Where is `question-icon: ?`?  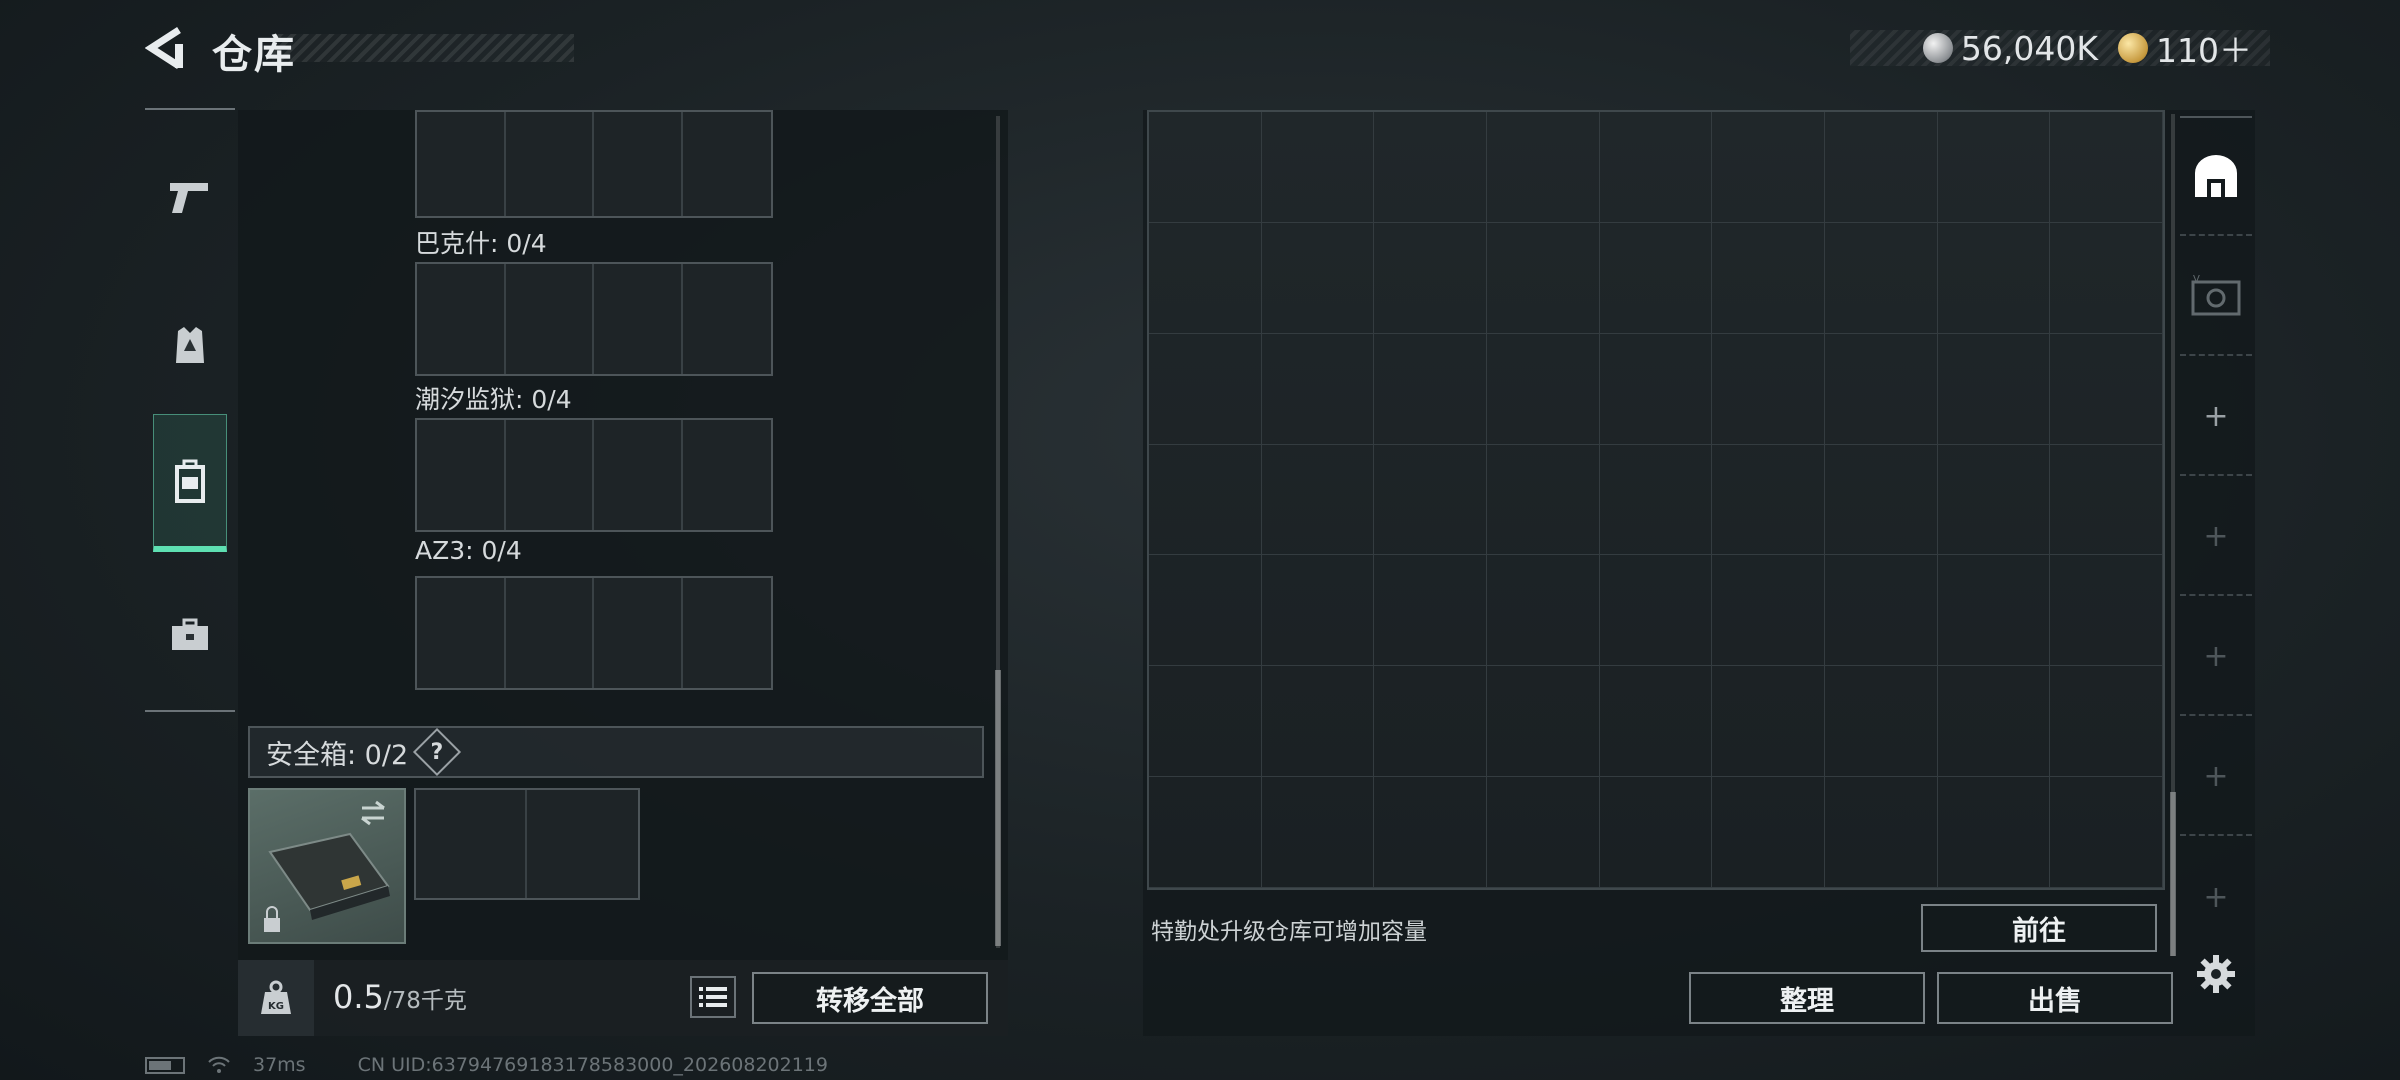 question-icon: ? is located at coordinates (437, 752).